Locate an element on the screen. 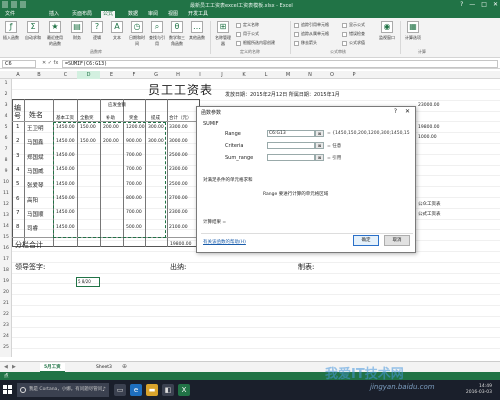  column-header: L is located at coordinates (266, 75).